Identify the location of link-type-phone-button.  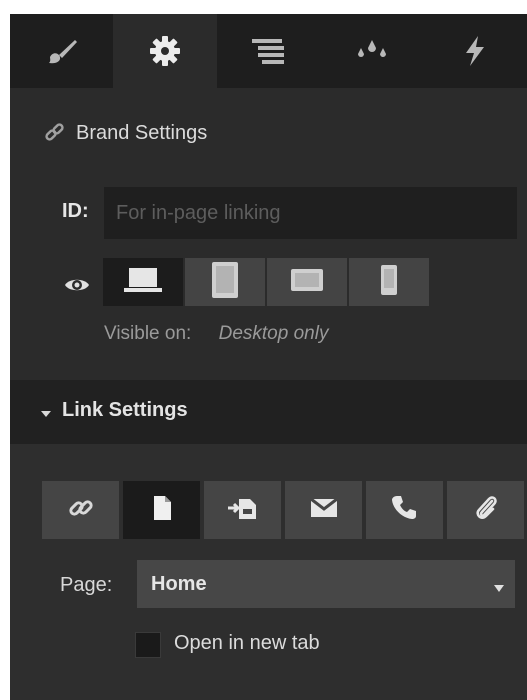
(404, 510).